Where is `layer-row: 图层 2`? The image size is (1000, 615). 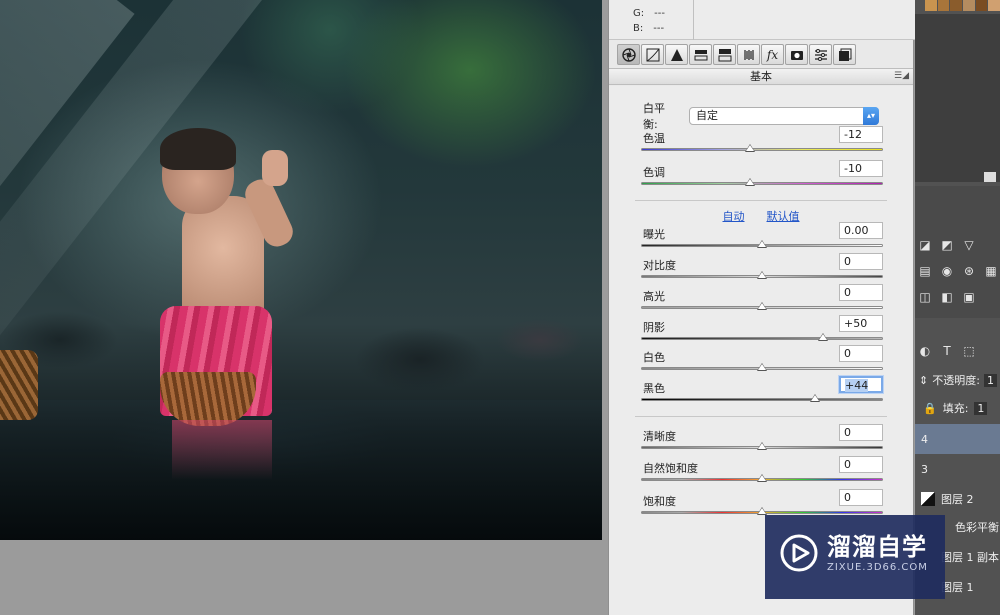 layer-row: 图层 2 is located at coordinates (957, 499).